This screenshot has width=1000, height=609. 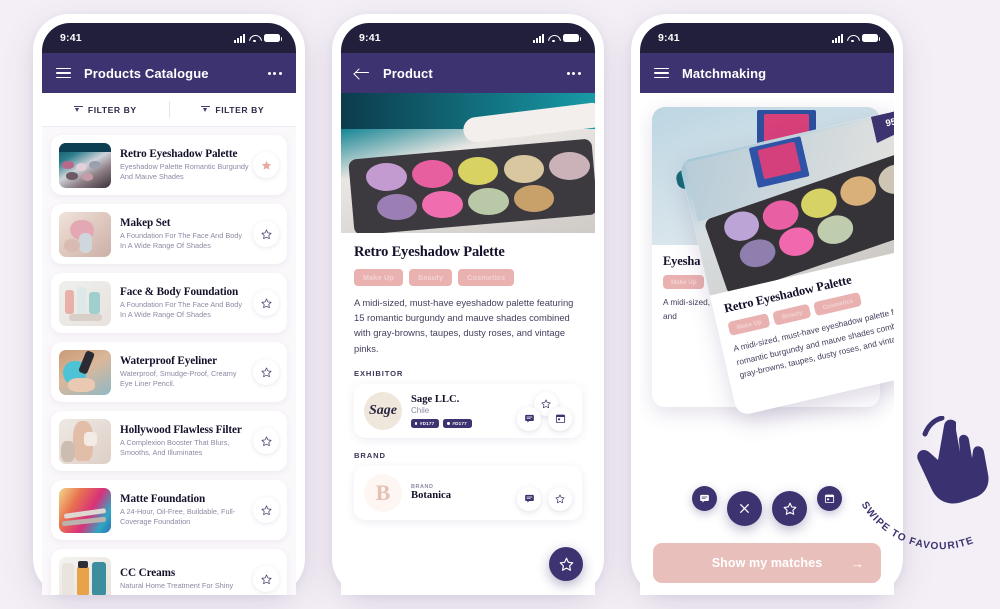 I want to click on show-matches-button: Show my matches →, so click(x=767, y=563).